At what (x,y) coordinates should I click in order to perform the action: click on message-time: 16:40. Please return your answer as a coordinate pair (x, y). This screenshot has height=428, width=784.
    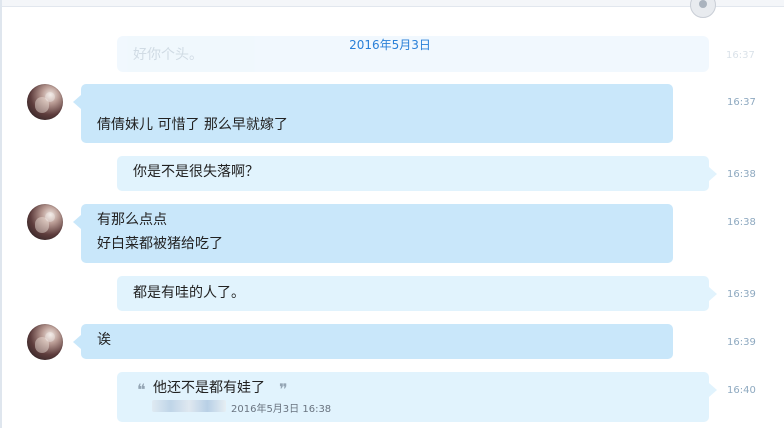
    Looking at the image, I should click on (741, 390).